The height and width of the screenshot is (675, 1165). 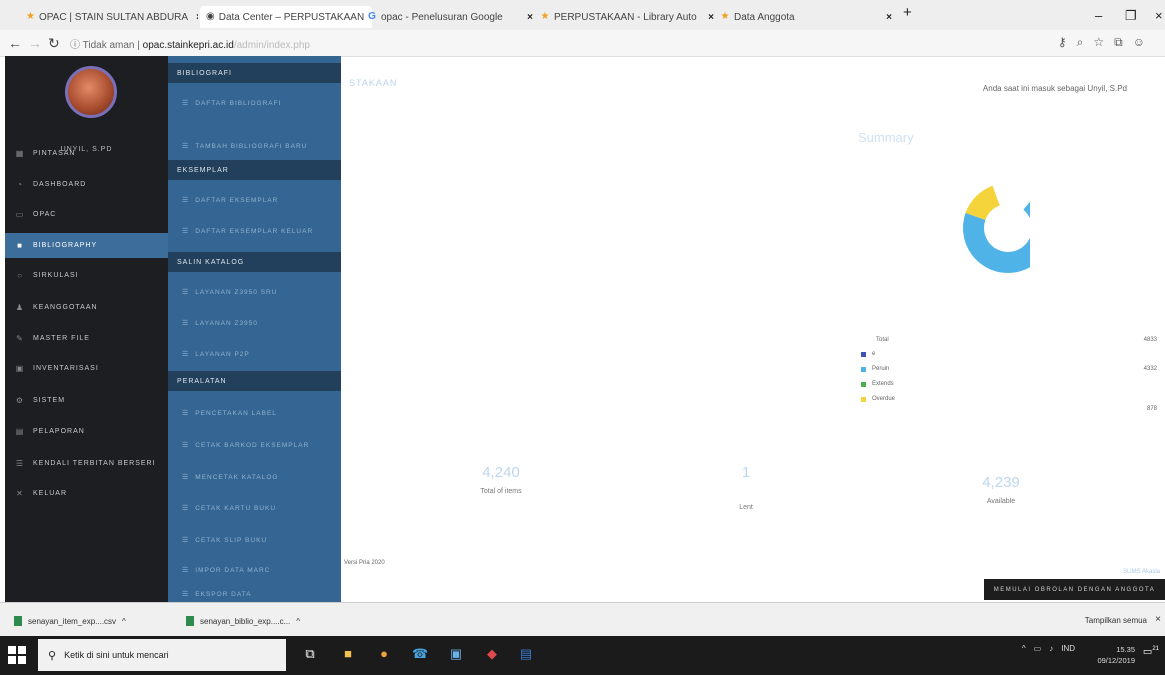 I want to click on stat-available-value: 4,239, so click(x=1001, y=482).